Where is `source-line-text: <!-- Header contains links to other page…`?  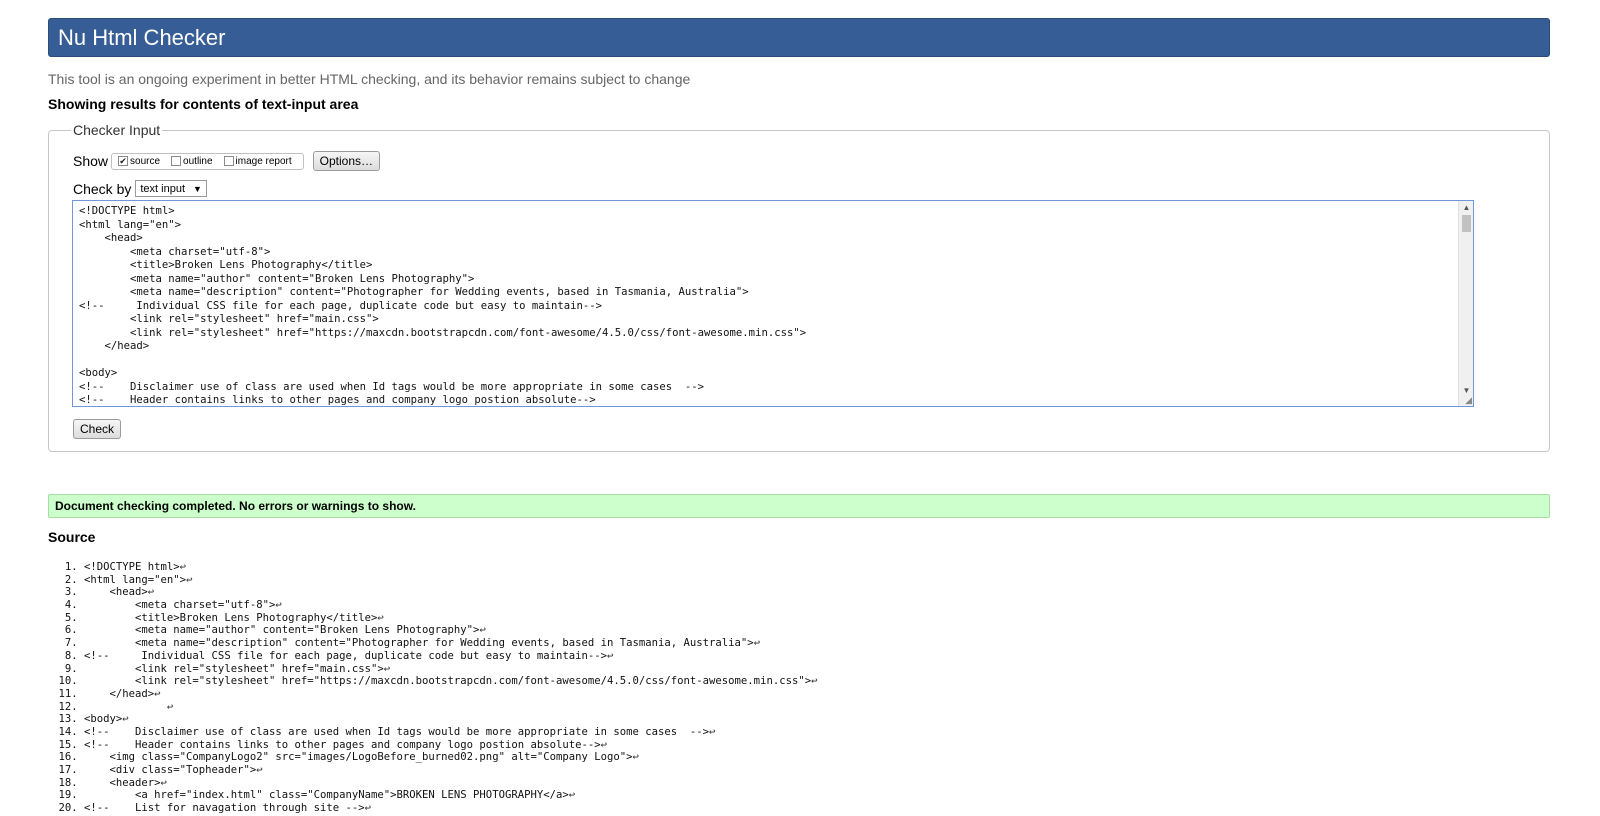 source-line-text: <!-- Header contains links to other page… is located at coordinates (342, 744).